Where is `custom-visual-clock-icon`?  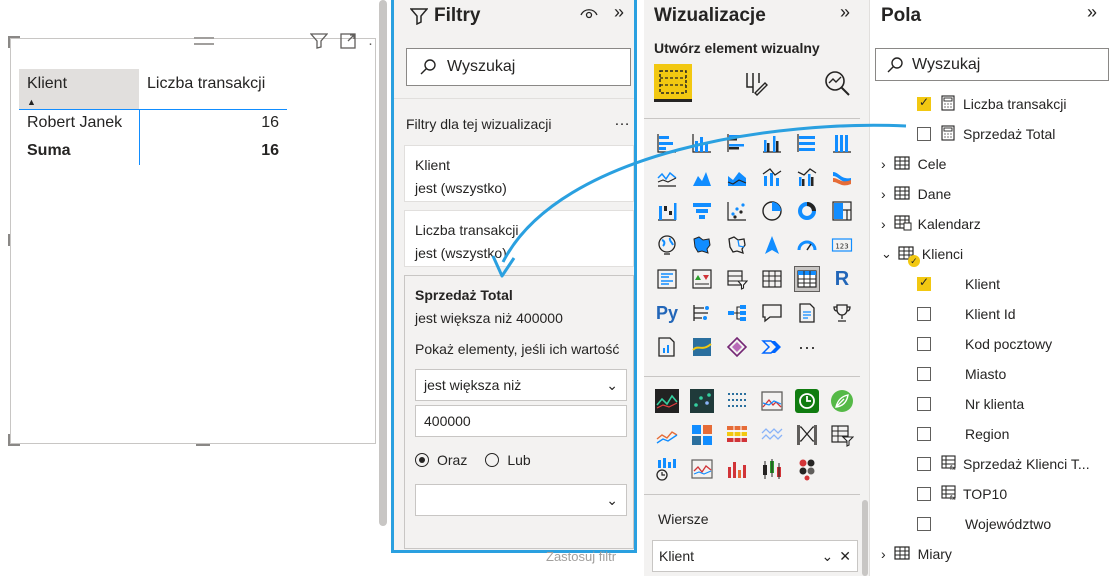 custom-visual-clock-icon is located at coordinates (807, 401).